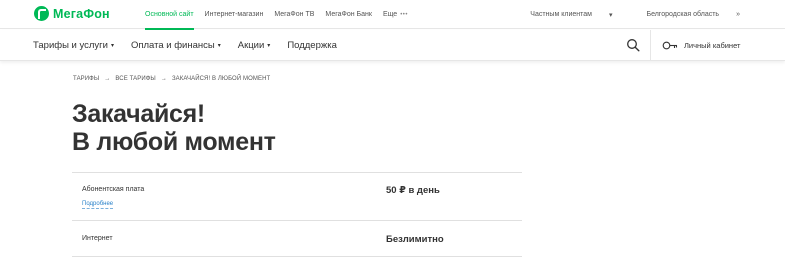  I want to click on clients-label: Частным клиентам, so click(561, 14).